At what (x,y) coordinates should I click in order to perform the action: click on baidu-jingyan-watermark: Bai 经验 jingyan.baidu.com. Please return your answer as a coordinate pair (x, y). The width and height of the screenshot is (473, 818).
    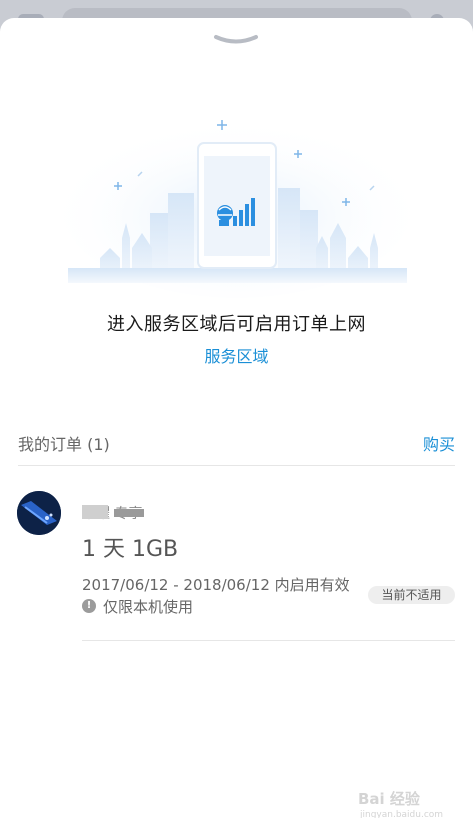
    Looking at the image, I should click on (401, 804).